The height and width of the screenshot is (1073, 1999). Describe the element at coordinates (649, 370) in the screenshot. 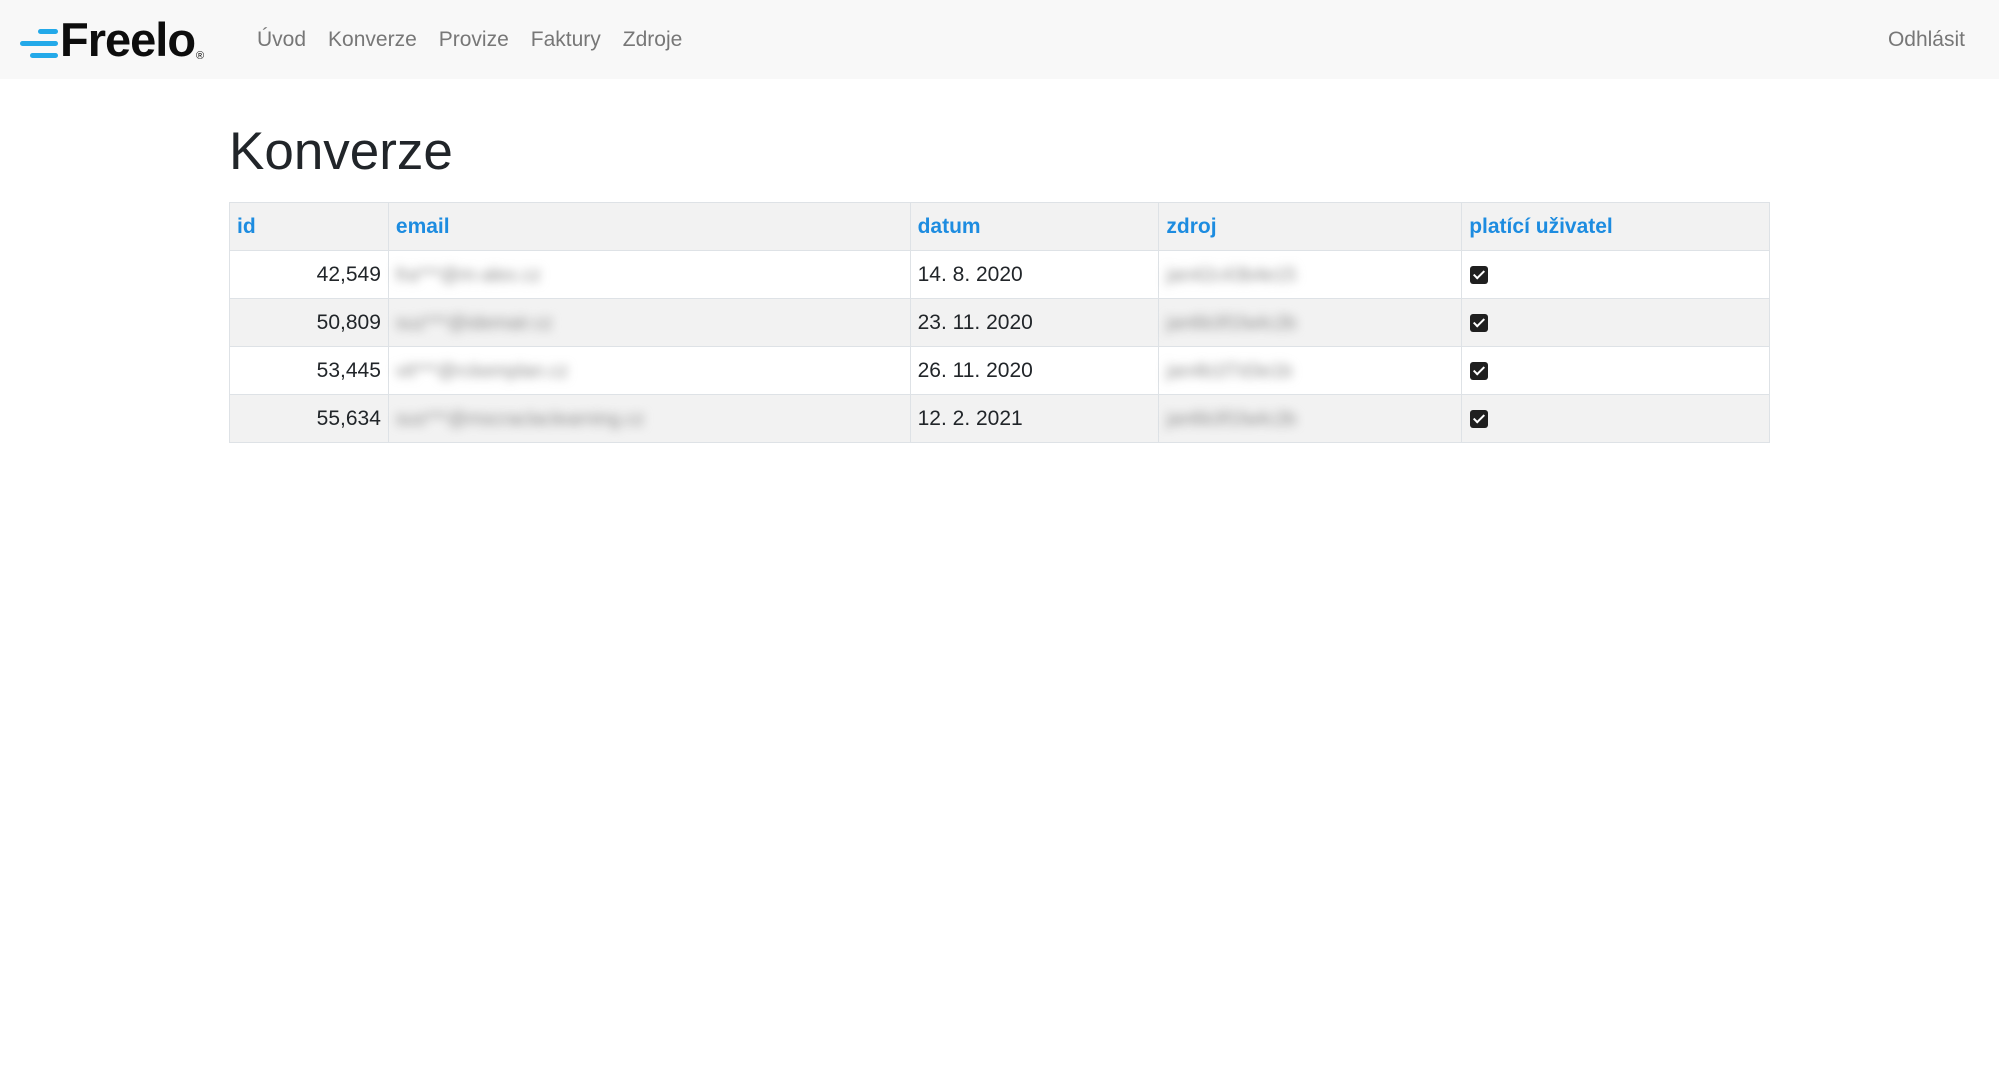

I see `cell-email: vit***@rckemplan.cz` at that location.